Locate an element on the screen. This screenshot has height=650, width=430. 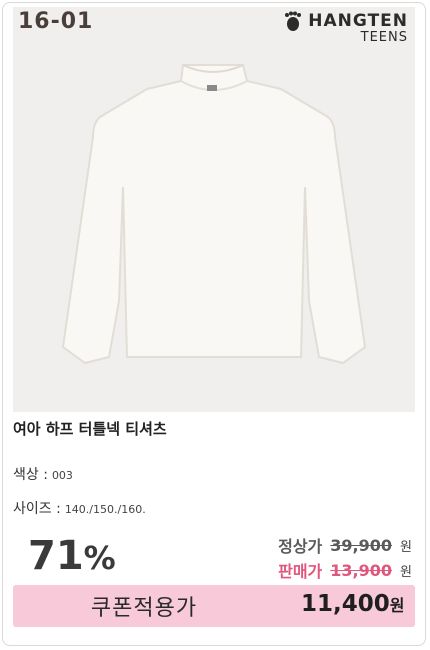
product-code: 16-01 is located at coordinates (56, 21).